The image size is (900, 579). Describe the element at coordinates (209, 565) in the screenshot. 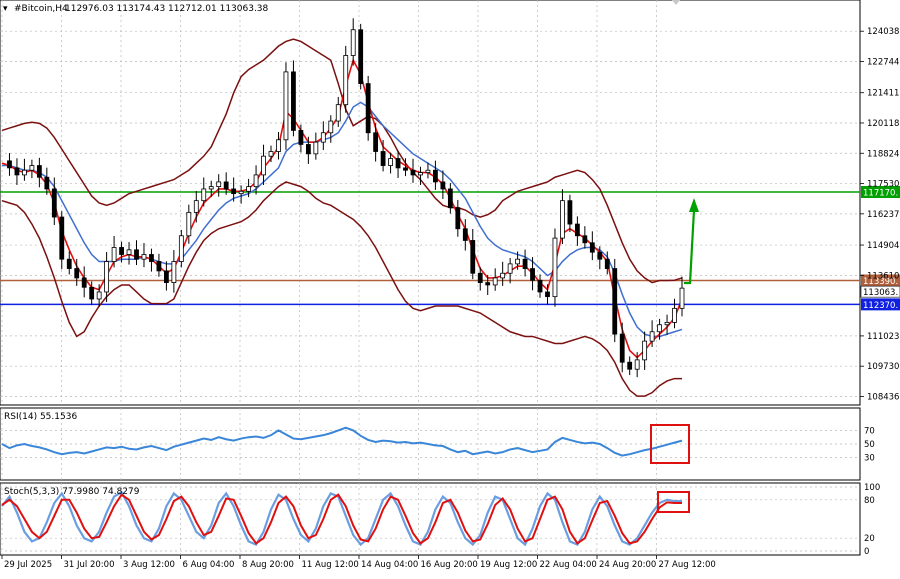

I see `x-tick-label: 6 Aug 04:00` at that location.